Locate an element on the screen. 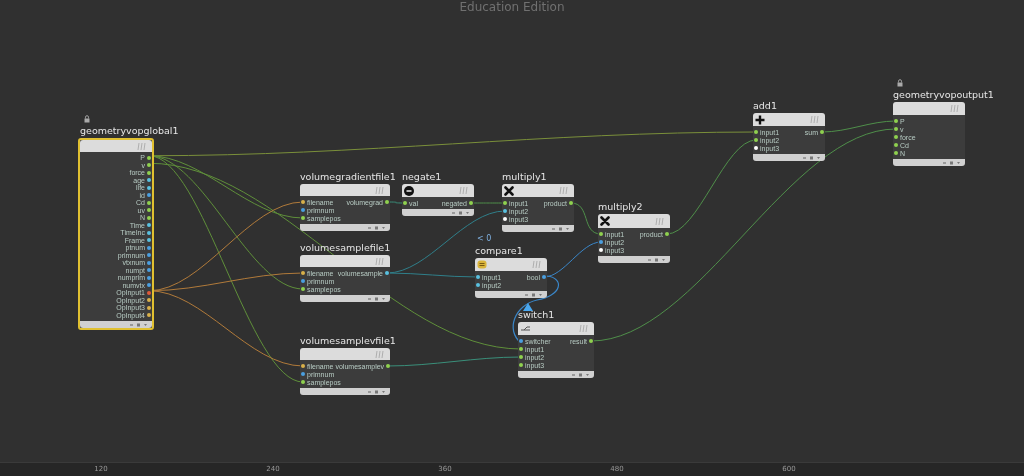 Image resolution: width=1024 pixels, height=476 pixels. node-title: volumesamplefile1 is located at coordinates (345, 248).